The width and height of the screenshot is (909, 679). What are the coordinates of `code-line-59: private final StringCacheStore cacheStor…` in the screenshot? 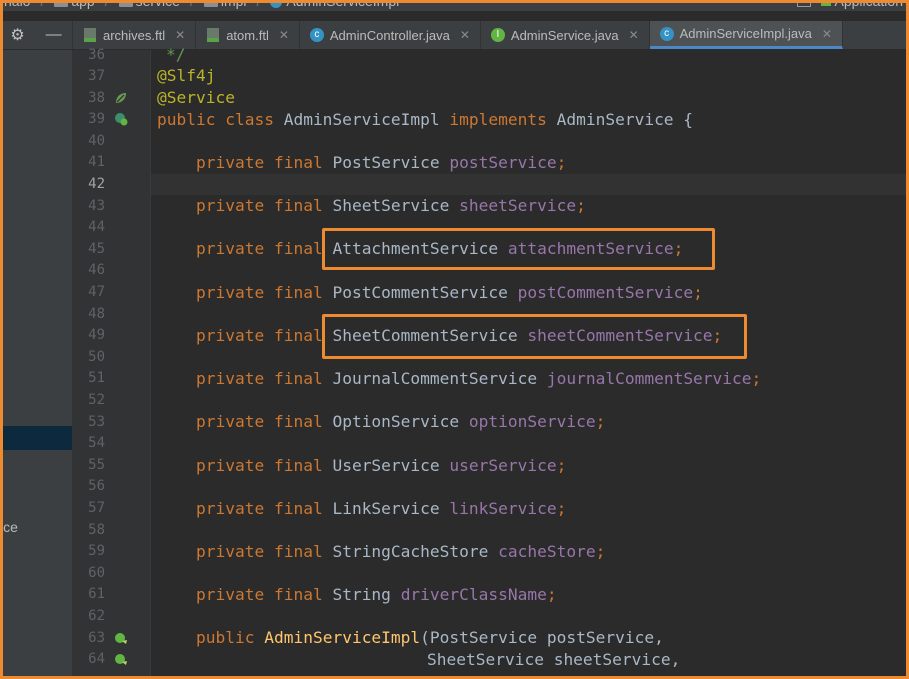 It's located at (400, 552).